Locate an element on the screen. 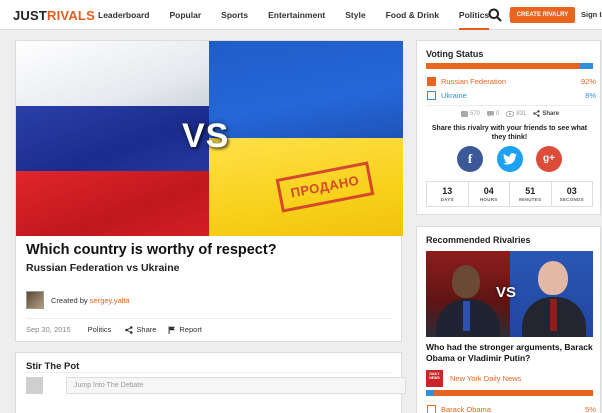  vote-option-ukraine: Ukraine 8% is located at coordinates (511, 96).